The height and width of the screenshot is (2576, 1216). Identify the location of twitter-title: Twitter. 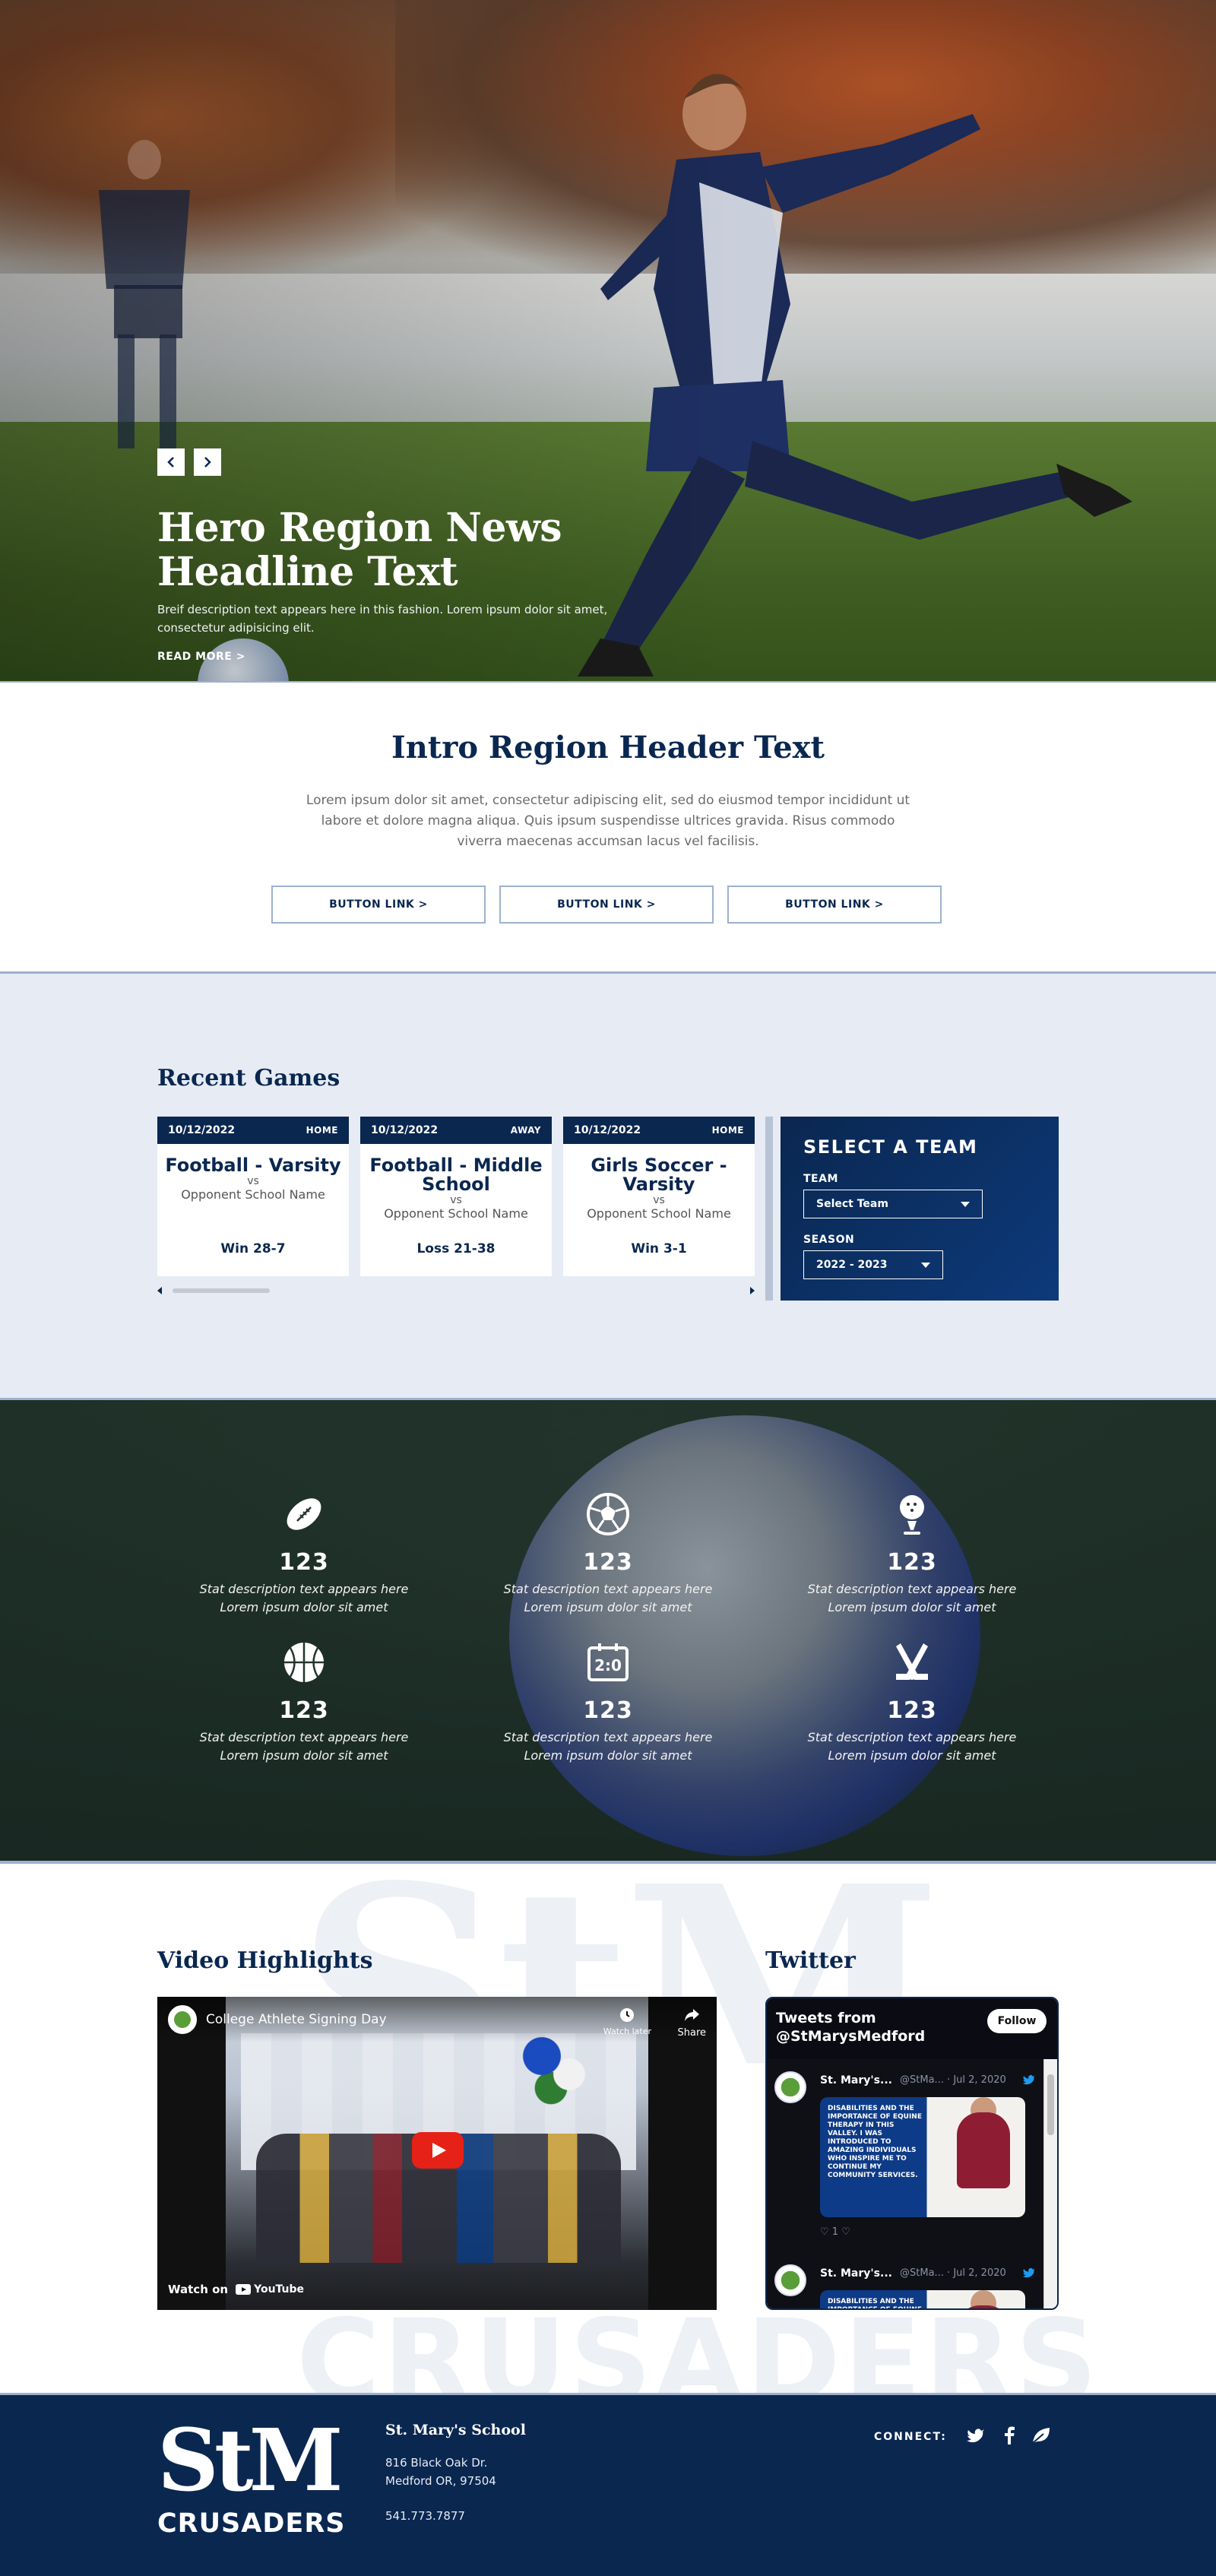
(811, 1960).